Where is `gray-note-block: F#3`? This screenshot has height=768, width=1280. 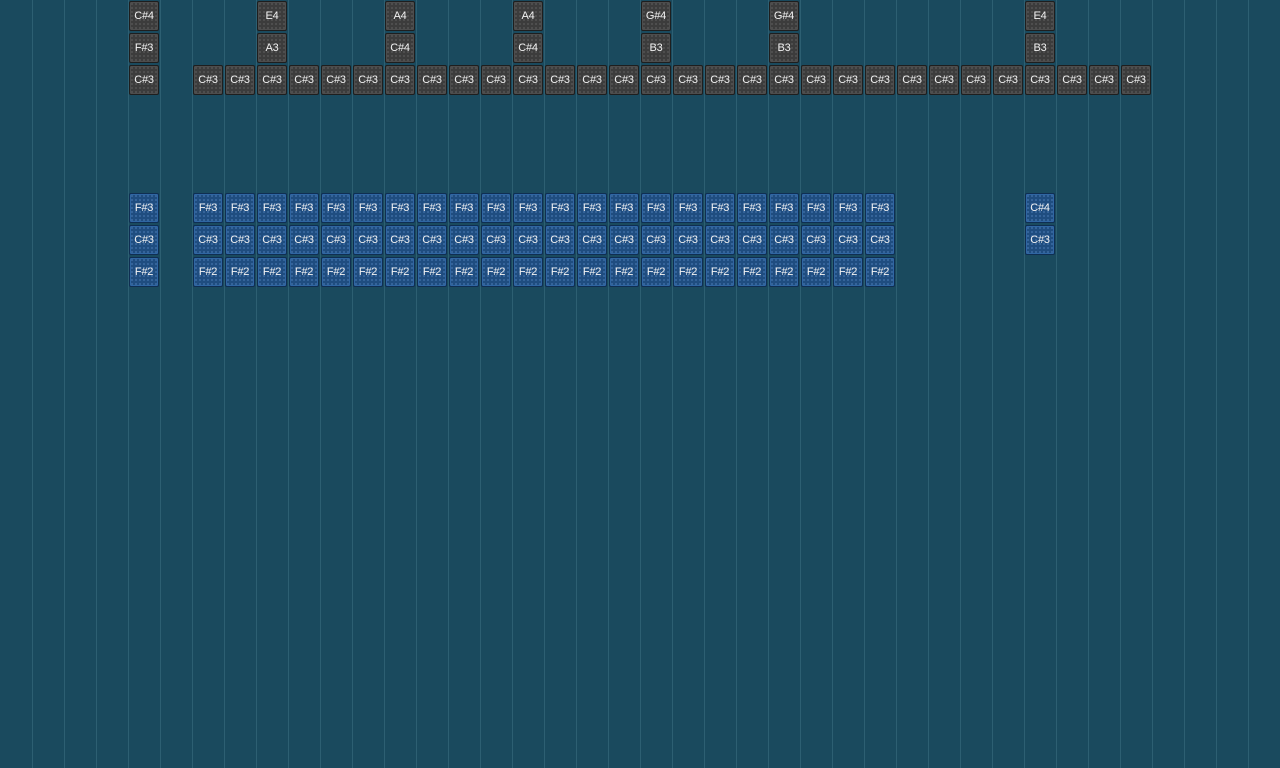 gray-note-block: F#3 is located at coordinates (144, 48).